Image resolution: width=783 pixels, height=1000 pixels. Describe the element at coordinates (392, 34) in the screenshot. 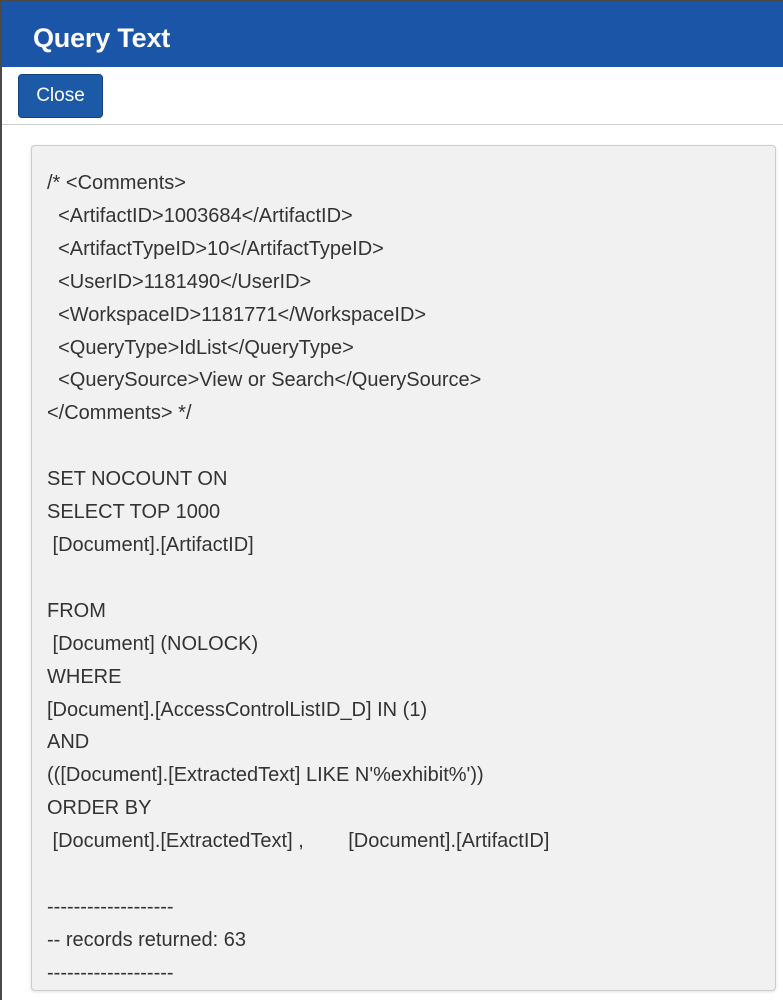

I see `dialog-header: Query Text` at that location.